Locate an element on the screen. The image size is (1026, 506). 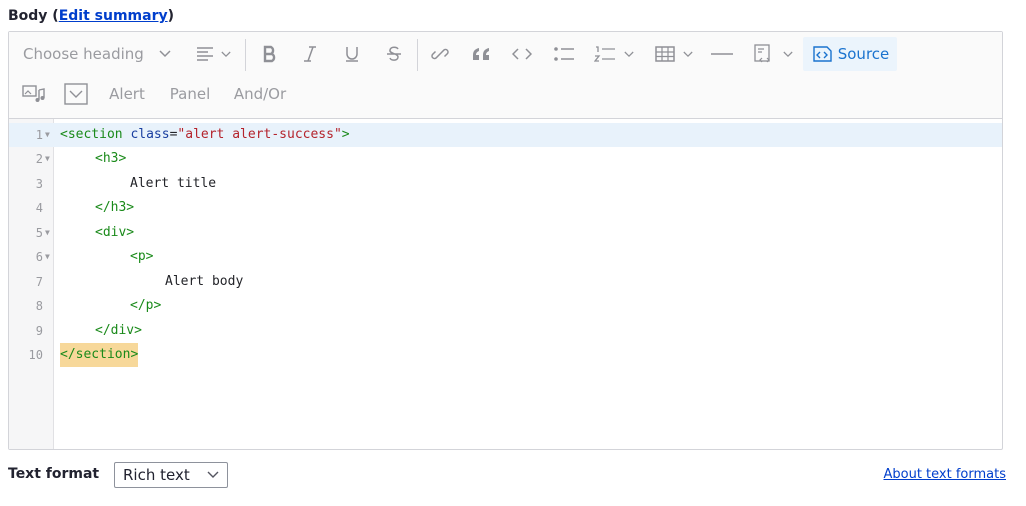
andor-button: And/Or is located at coordinates (260, 94).